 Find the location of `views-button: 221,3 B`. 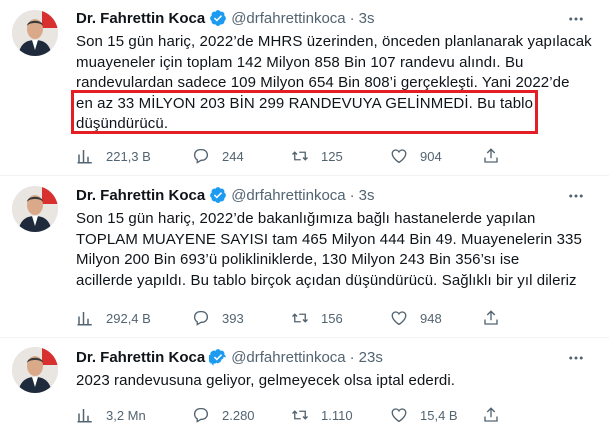

views-button: 221,3 B is located at coordinates (113, 156).